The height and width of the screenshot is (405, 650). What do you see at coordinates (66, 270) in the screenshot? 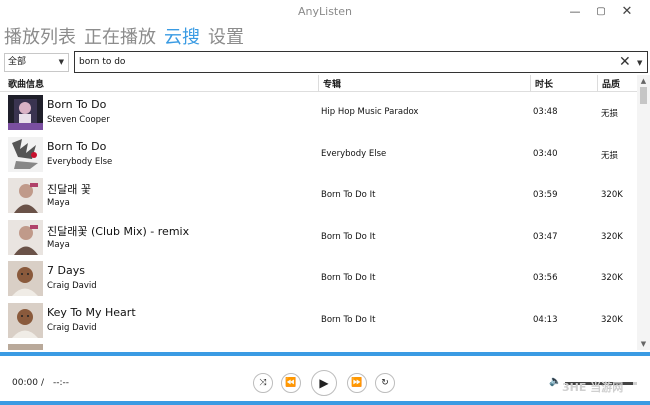
I see `song-title: 7 Days` at bounding box center [66, 270].